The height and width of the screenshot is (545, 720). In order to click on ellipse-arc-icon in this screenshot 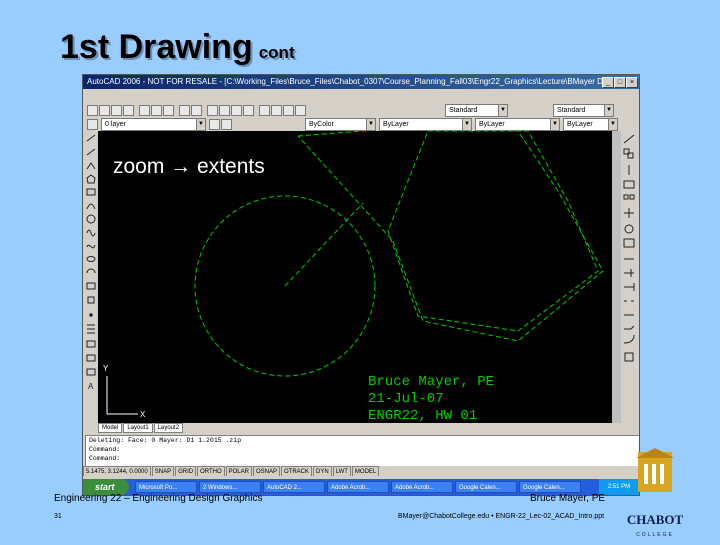, I will do `click(91, 271)`.